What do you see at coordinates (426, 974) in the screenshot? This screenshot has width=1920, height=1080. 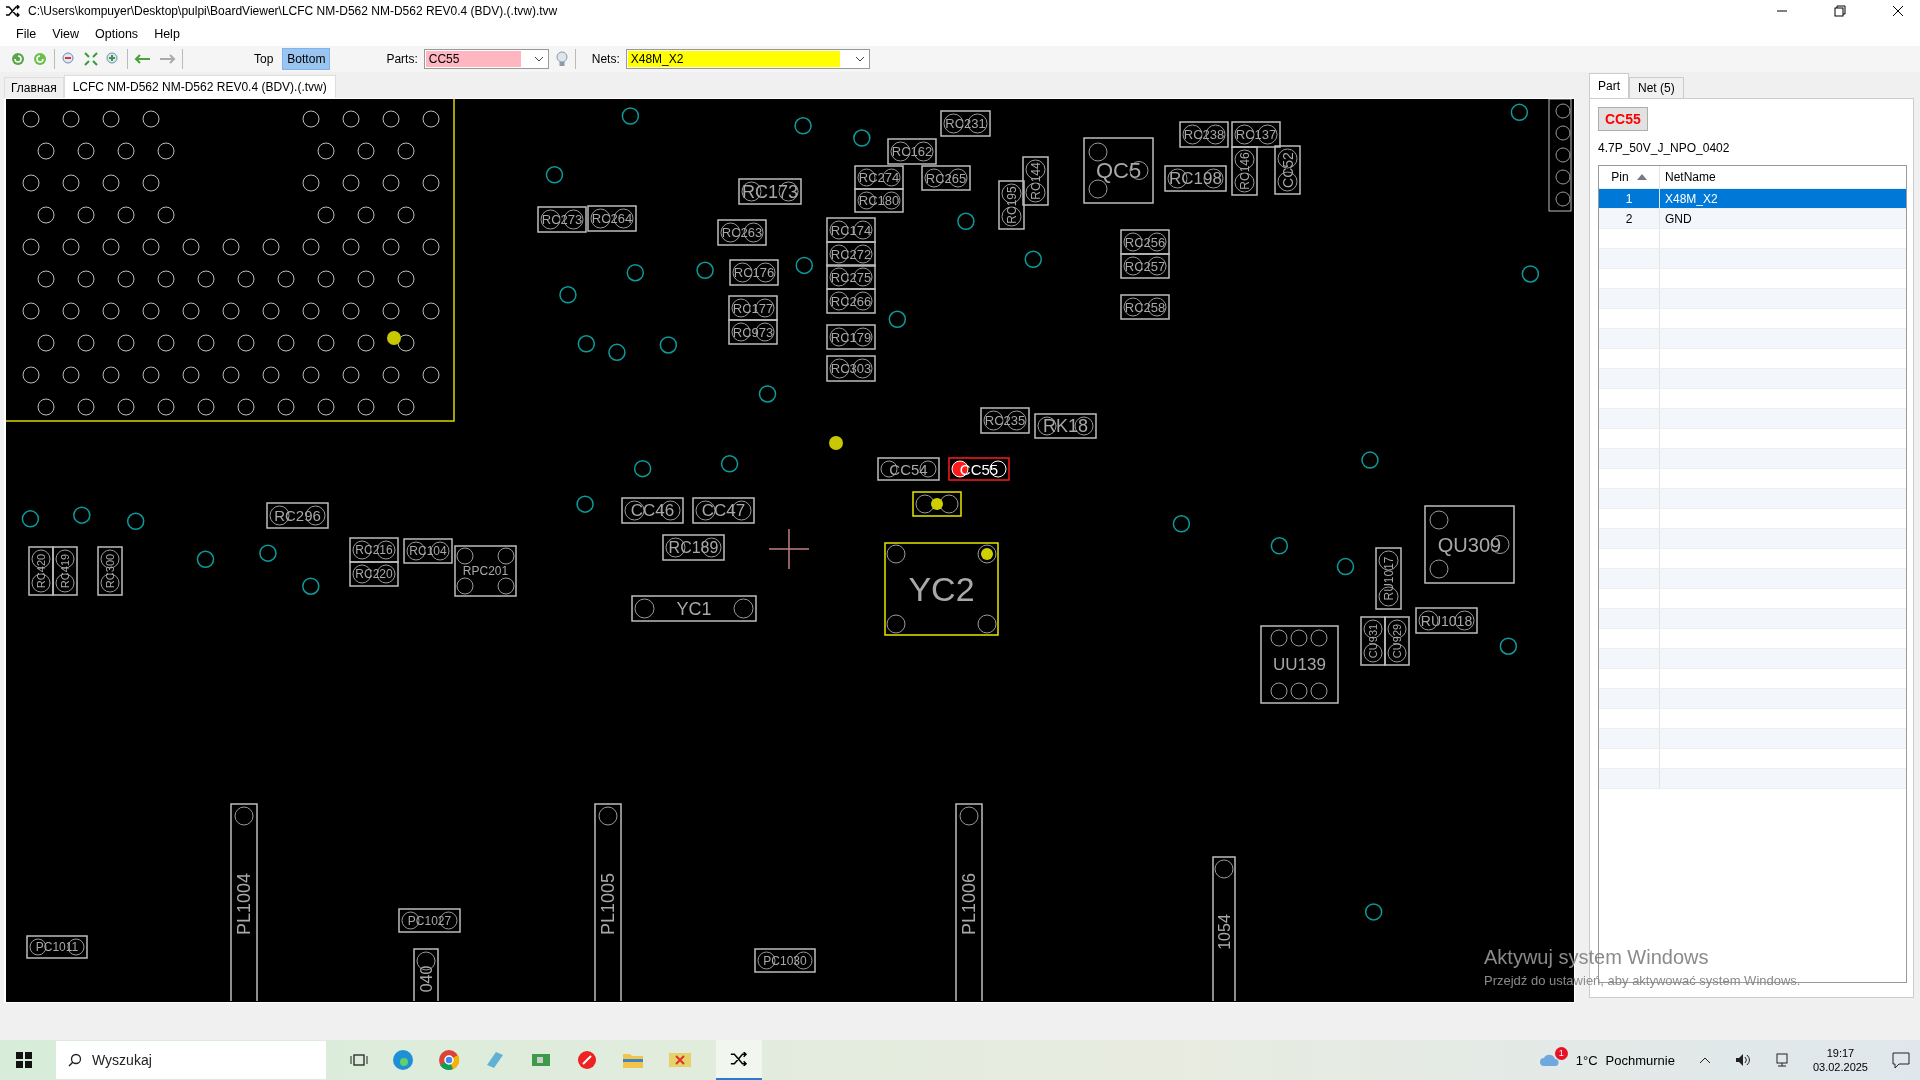 I see `component-footprint: 040` at bounding box center [426, 974].